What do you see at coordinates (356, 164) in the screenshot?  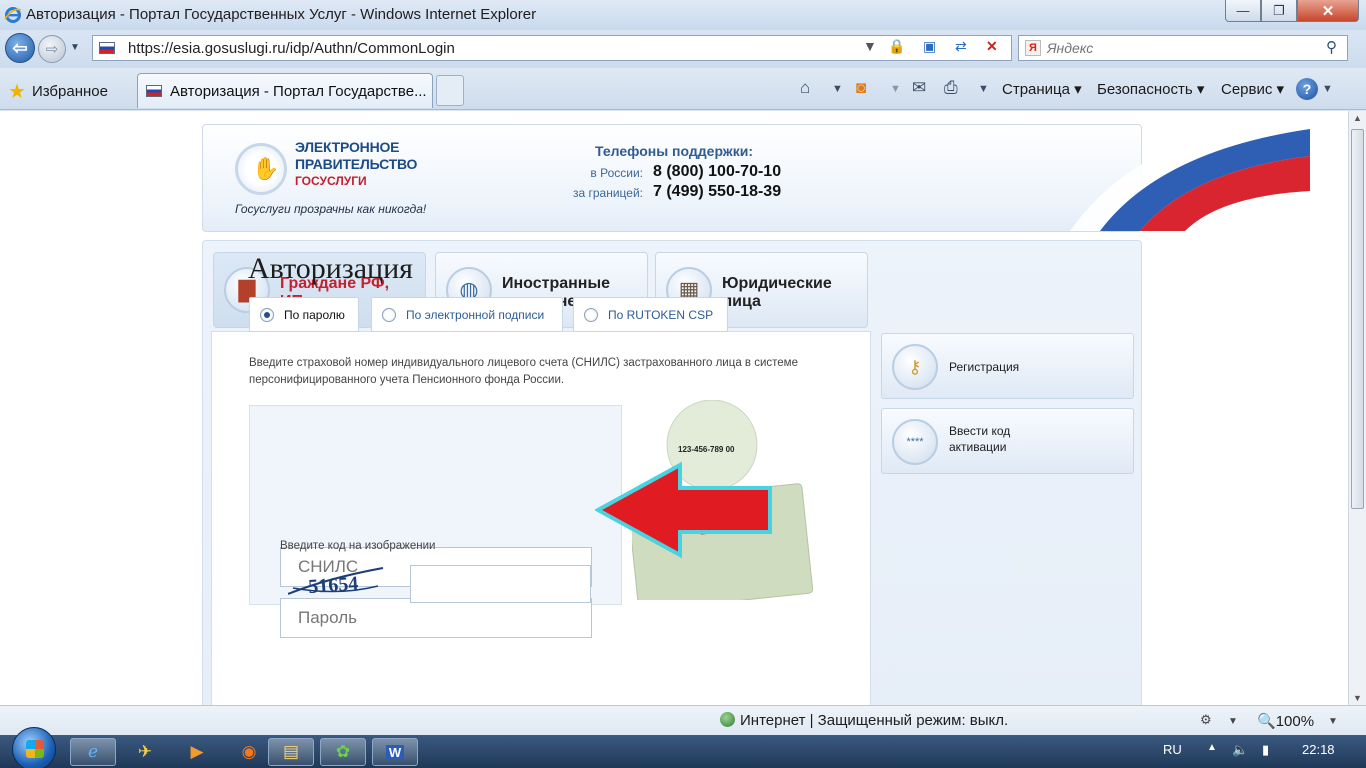 I see `logo-line2: ПРАВИТЕЛЬСТВО` at bounding box center [356, 164].